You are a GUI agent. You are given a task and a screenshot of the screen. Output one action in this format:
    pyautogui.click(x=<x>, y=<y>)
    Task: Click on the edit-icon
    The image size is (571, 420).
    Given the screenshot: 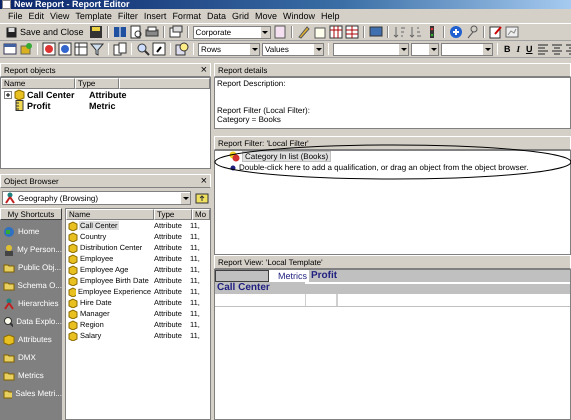 What is the action you would take?
    pyautogui.click(x=495, y=32)
    